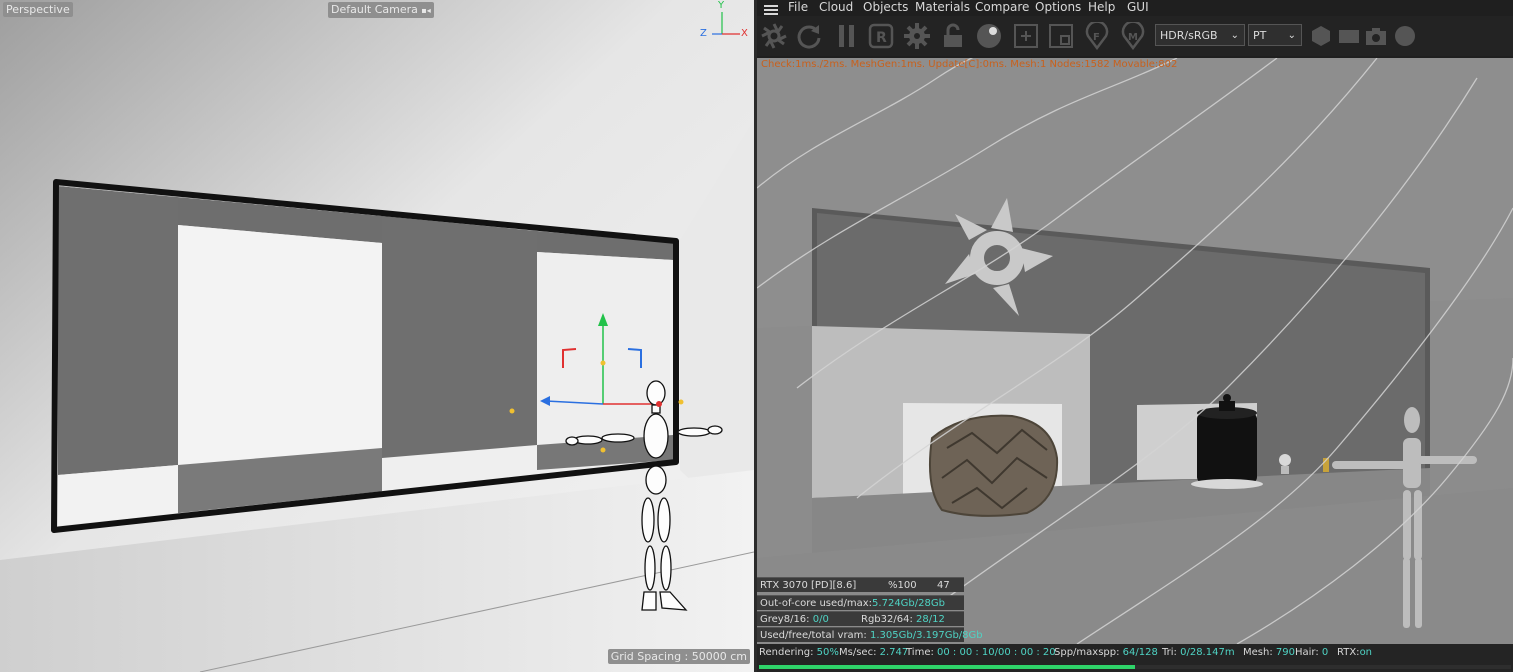  Describe the element at coordinates (836, 7) in the screenshot. I see `menu-cloud: Cloud` at that location.